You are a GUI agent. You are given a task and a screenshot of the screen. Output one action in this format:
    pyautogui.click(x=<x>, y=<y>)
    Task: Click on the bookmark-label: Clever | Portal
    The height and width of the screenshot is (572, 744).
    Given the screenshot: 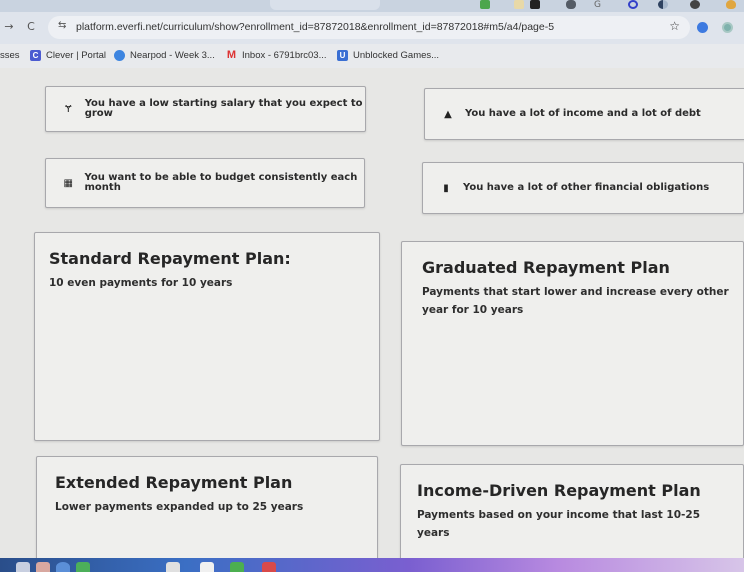 What is the action you would take?
    pyautogui.click(x=76, y=55)
    